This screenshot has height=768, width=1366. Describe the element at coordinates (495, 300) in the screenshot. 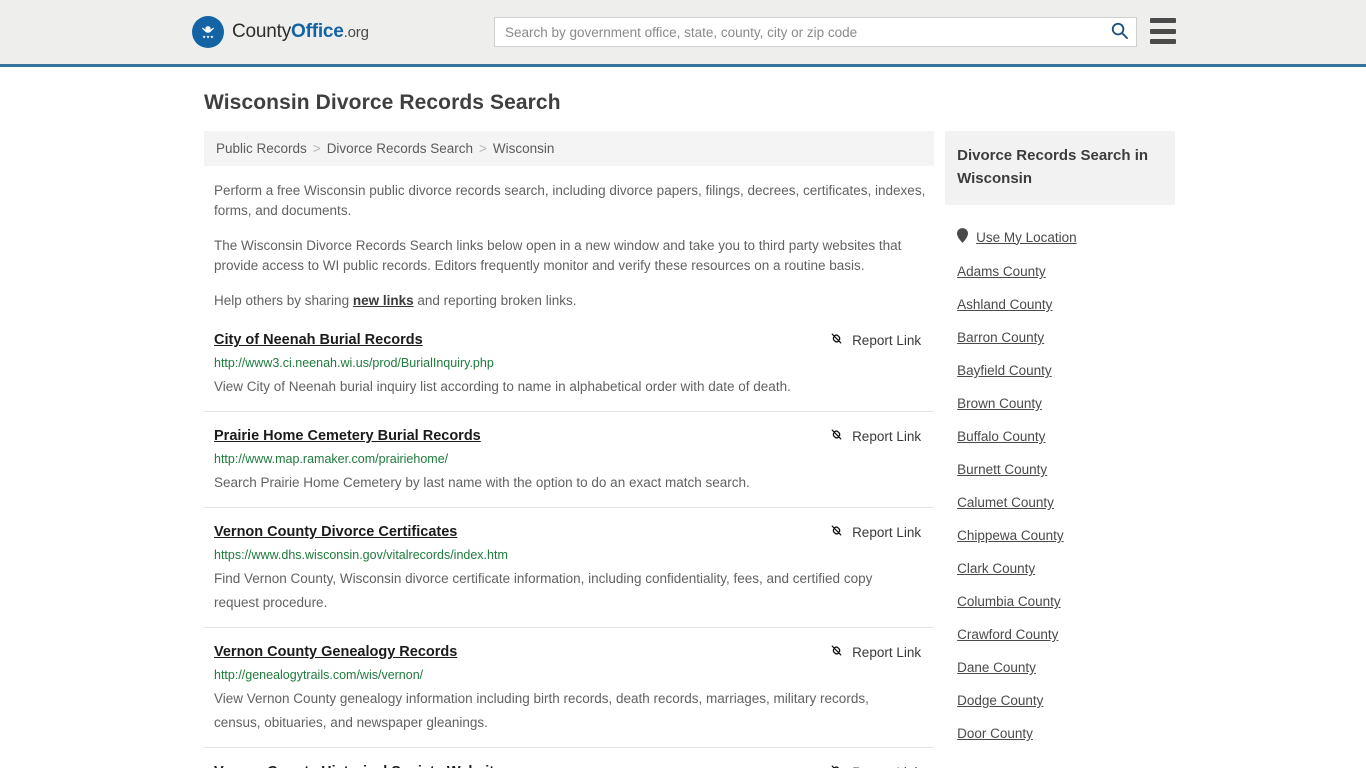

I see `intro-p3-after: and reporting broken links.` at that location.